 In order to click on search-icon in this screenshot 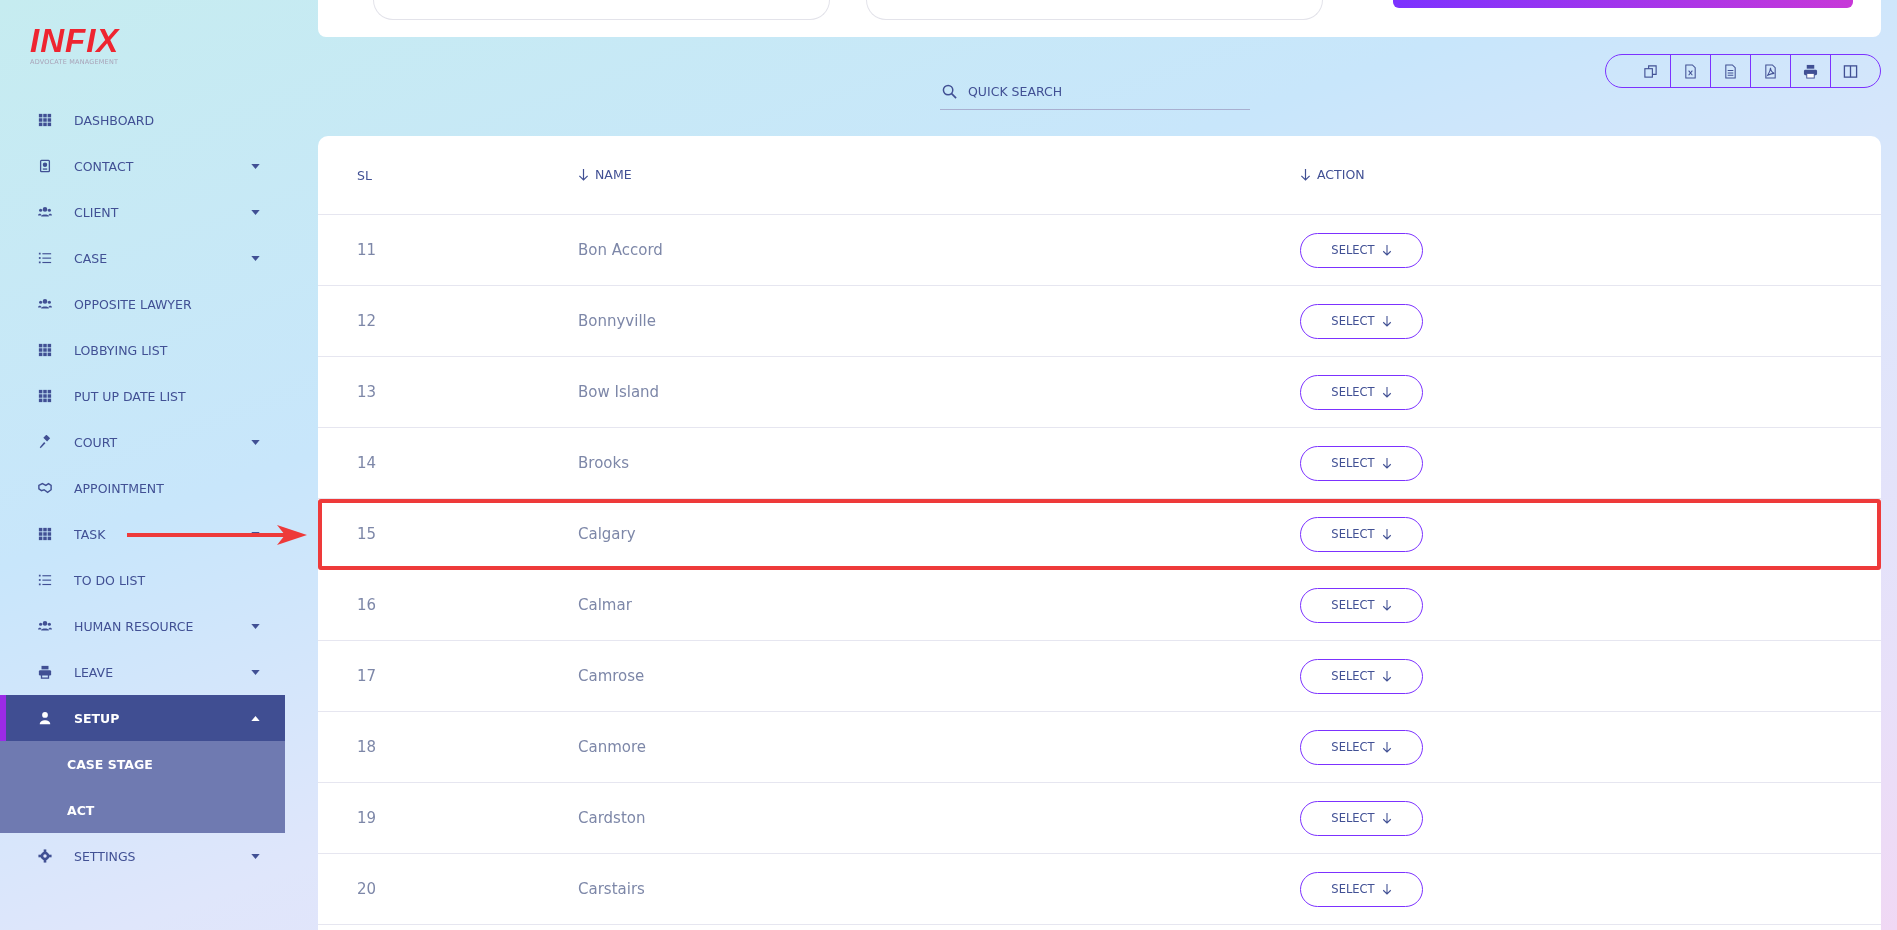, I will do `click(949, 91)`.